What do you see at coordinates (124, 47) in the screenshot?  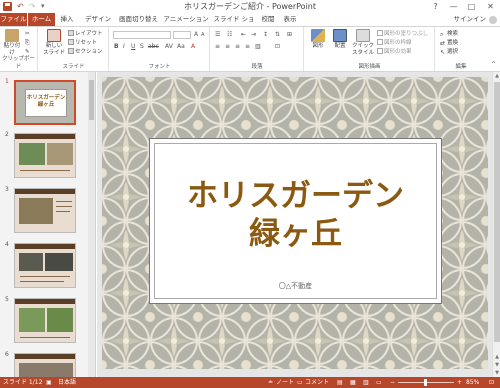 I see `italic-icon: I` at bounding box center [124, 47].